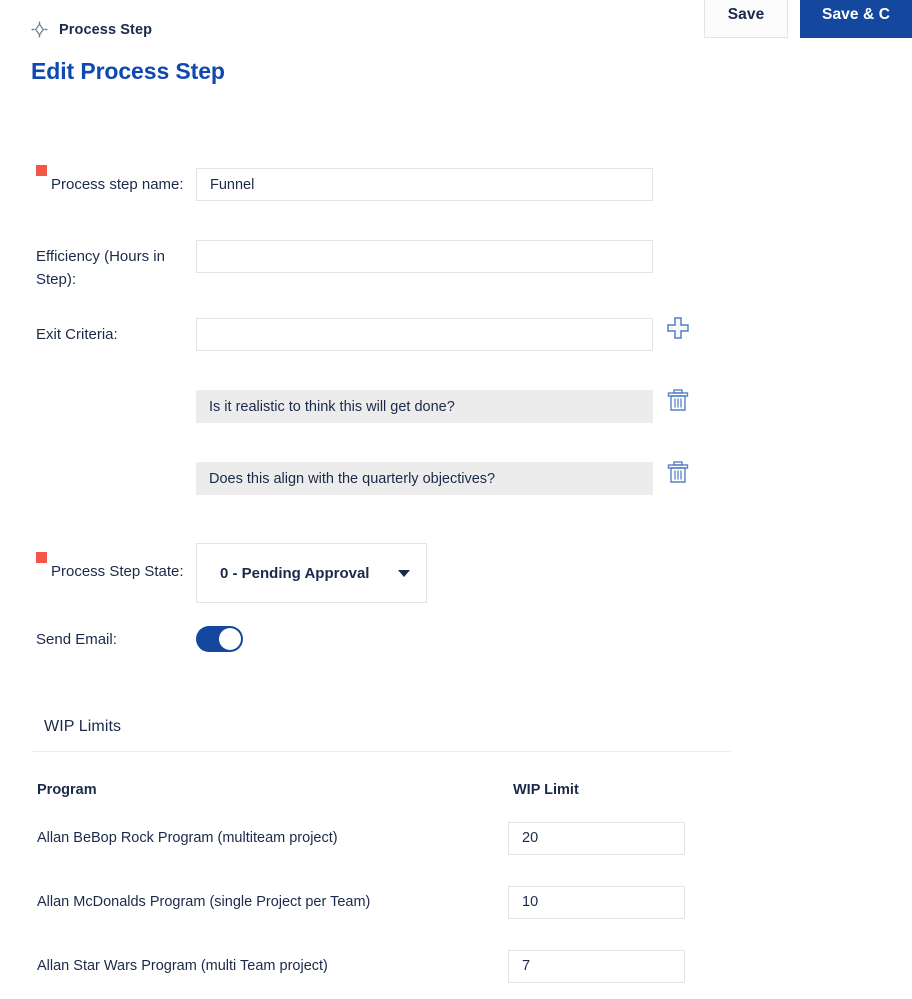 This screenshot has width=912, height=999. I want to click on efficiency-input, so click(424, 256).